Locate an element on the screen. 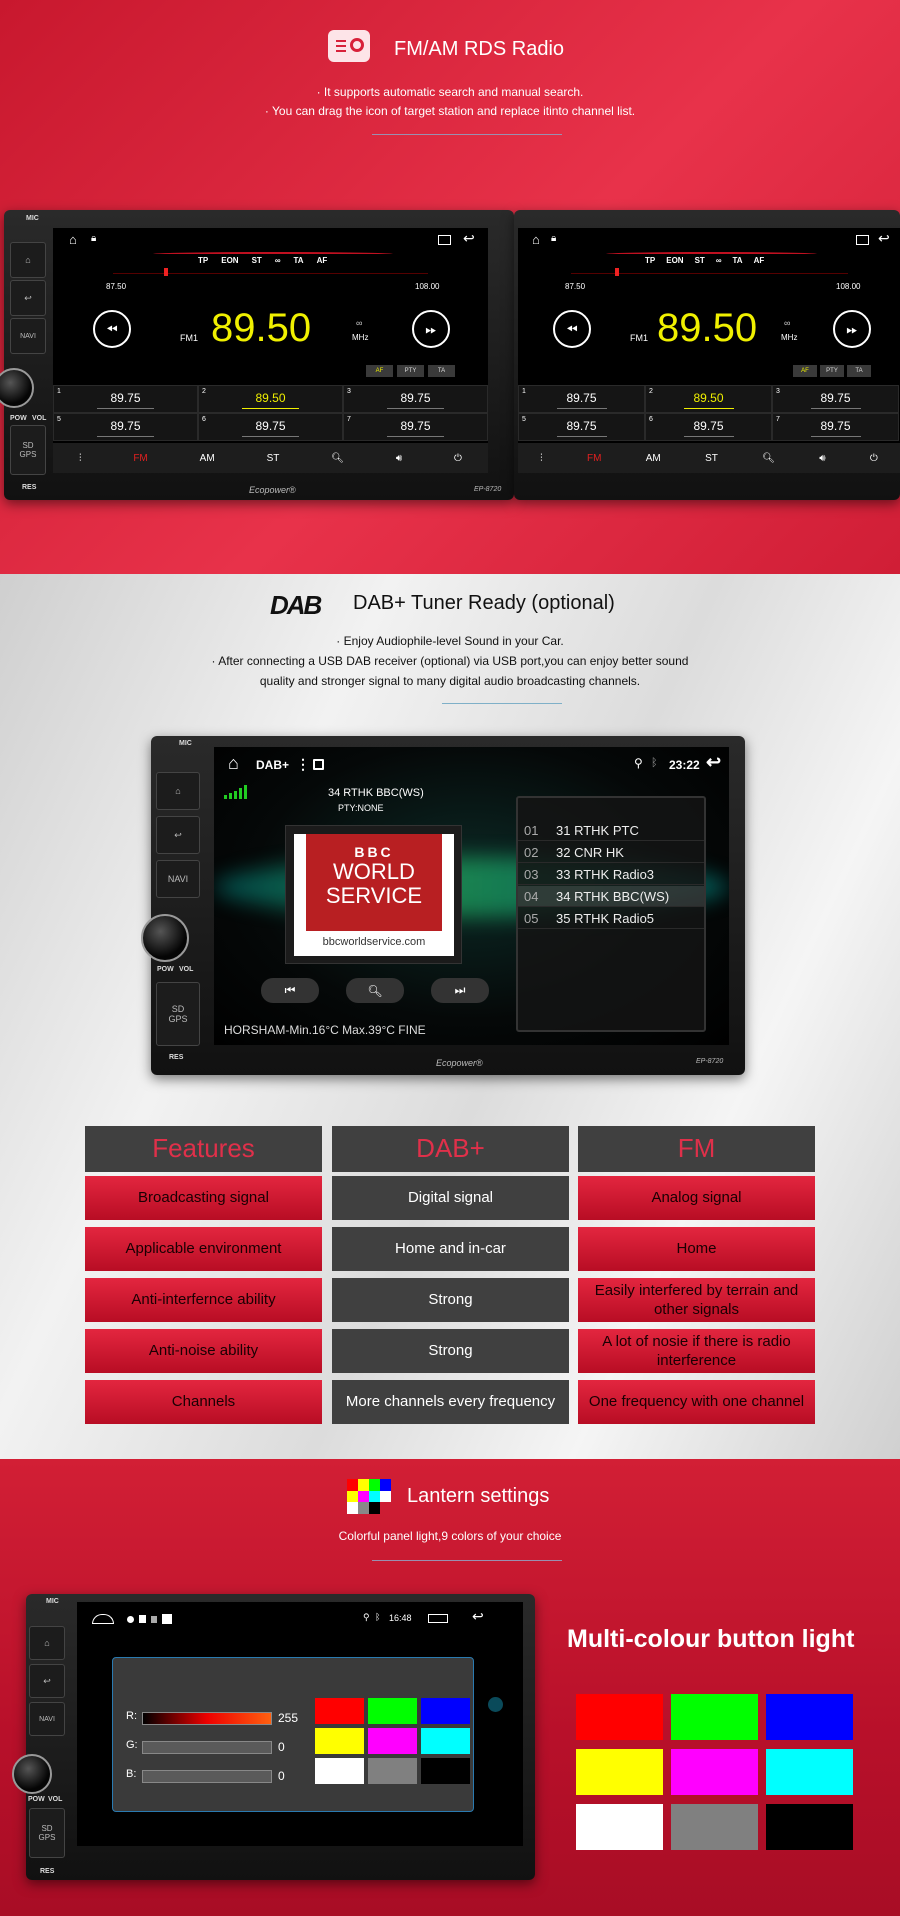 This screenshot has width=900, height=1916. station-list-item: 01 31 RTHK PTC is located at coordinates (611, 830).